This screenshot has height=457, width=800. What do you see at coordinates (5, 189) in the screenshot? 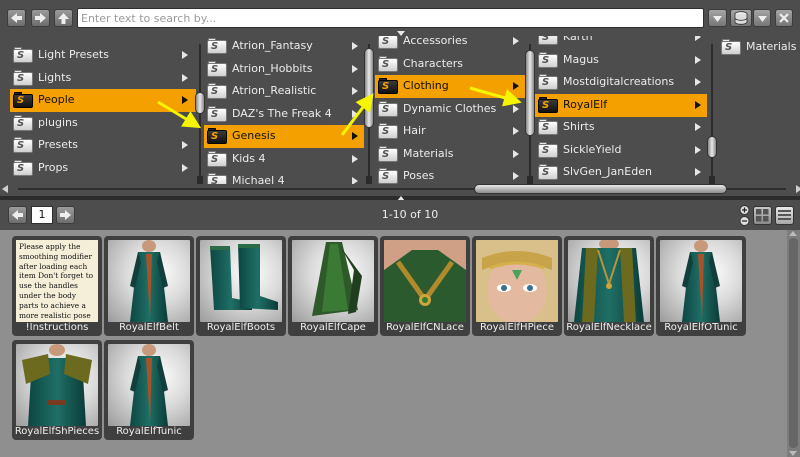
I see `scroll-left-icon` at bounding box center [5, 189].